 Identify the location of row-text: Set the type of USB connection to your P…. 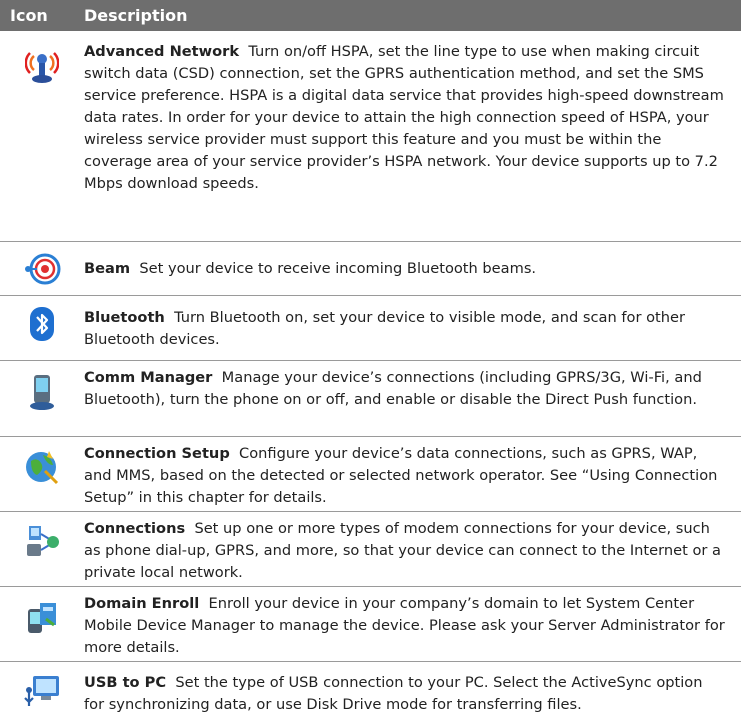
(393, 693).